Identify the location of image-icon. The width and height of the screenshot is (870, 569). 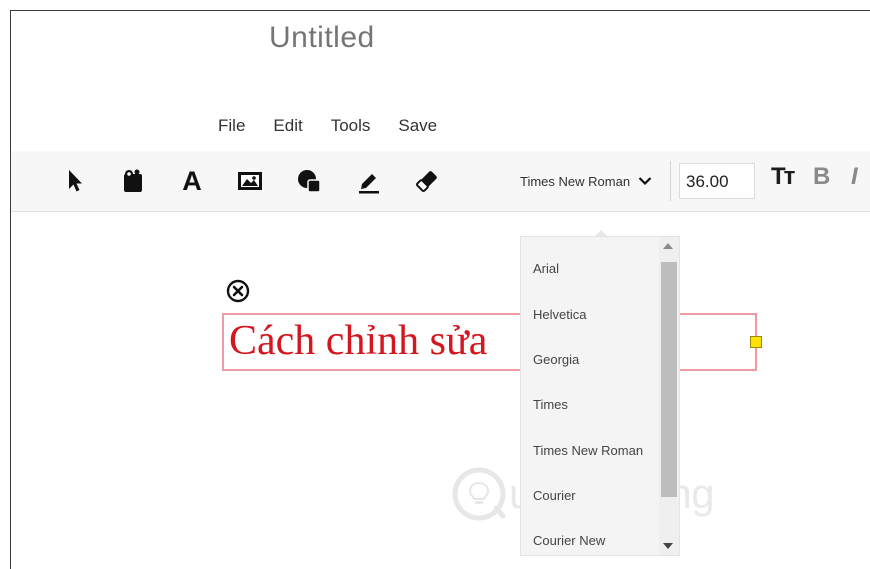
(250, 181).